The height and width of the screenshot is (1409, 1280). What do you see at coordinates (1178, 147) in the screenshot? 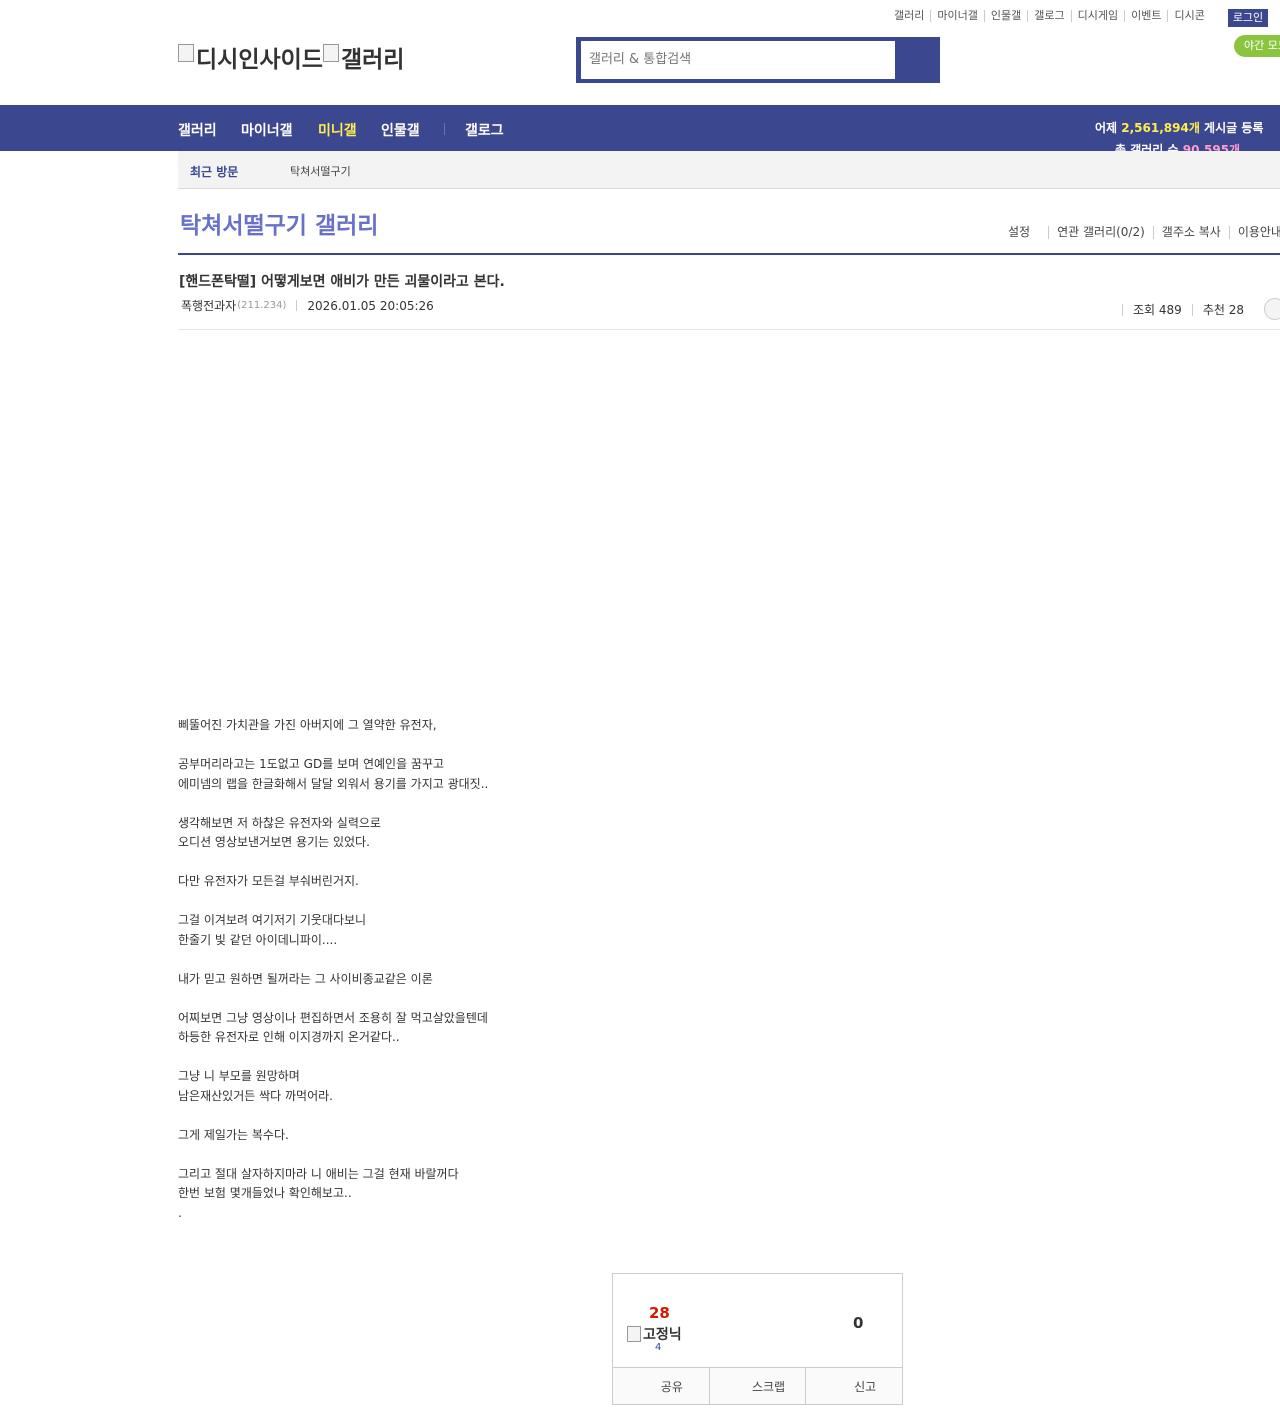
I see `nav-stat-galleries: 총 갤러리 수 90,595개` at bounding box center [1178, 147].